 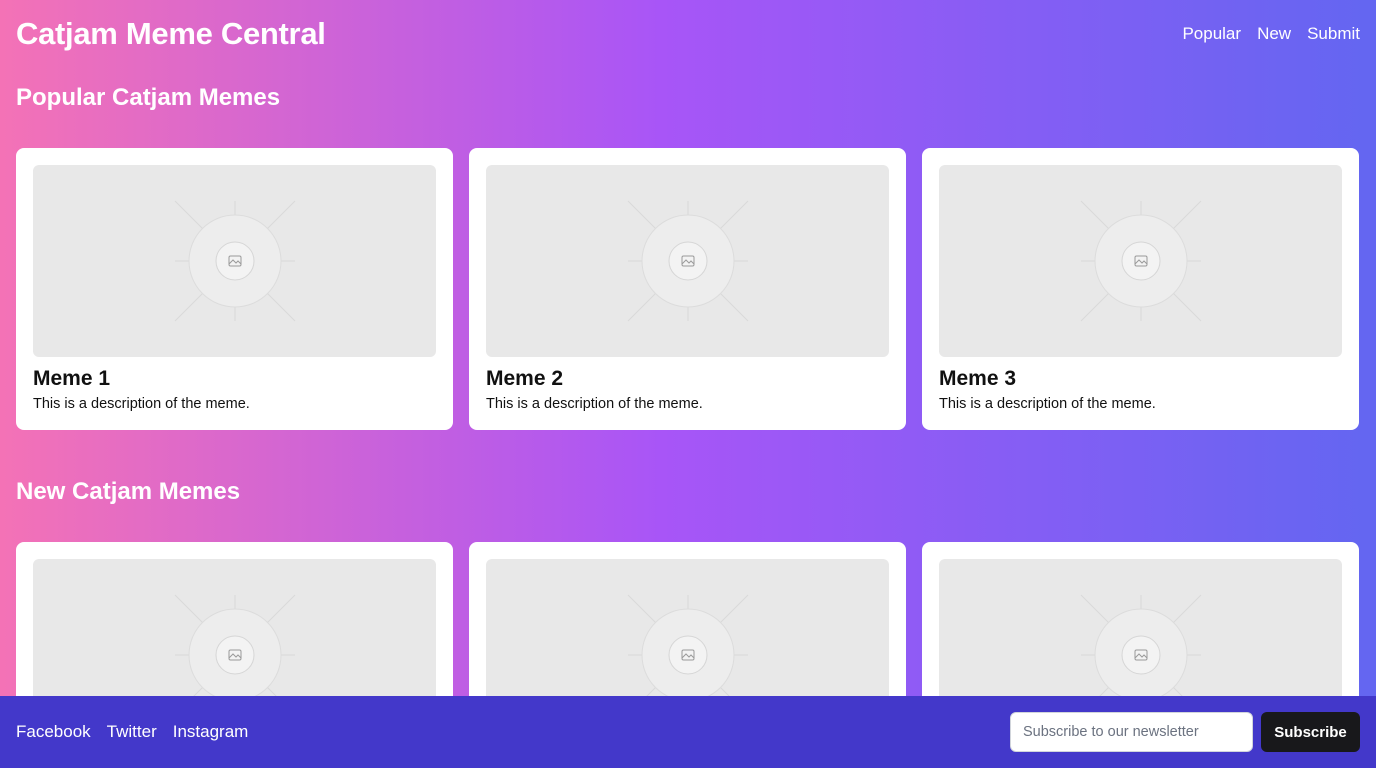 What do you see at coordinates (978, 378) in the screenshot?
I see `meme-title: Meme 3` at bounding box center [978, 378].